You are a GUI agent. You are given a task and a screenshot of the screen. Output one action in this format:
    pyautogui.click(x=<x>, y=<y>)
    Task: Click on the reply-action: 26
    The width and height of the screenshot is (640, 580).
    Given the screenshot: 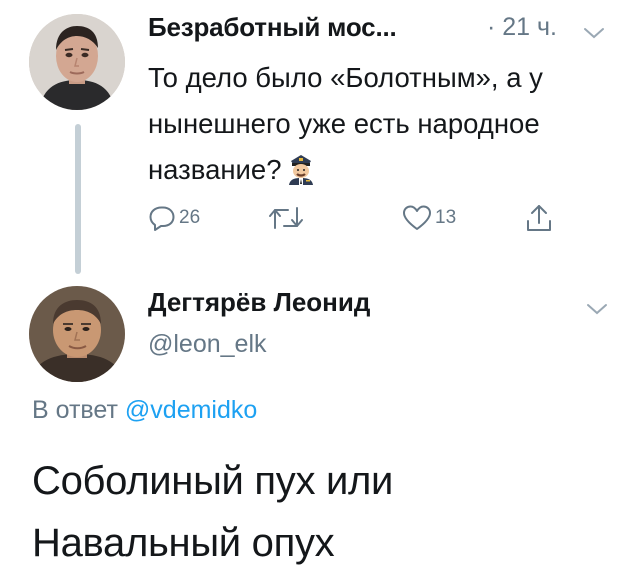 What is the action you would take?
    pyautogui.click(x=174, y=218)
    